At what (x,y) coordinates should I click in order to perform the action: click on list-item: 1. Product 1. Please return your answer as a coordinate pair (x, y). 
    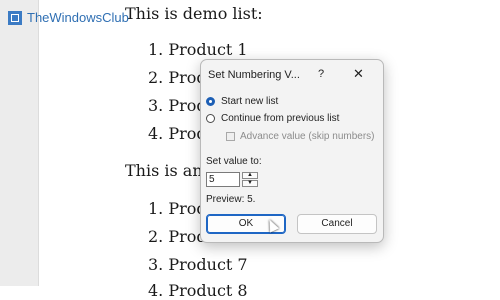
    Looking at the image, I should click on (198, 49).